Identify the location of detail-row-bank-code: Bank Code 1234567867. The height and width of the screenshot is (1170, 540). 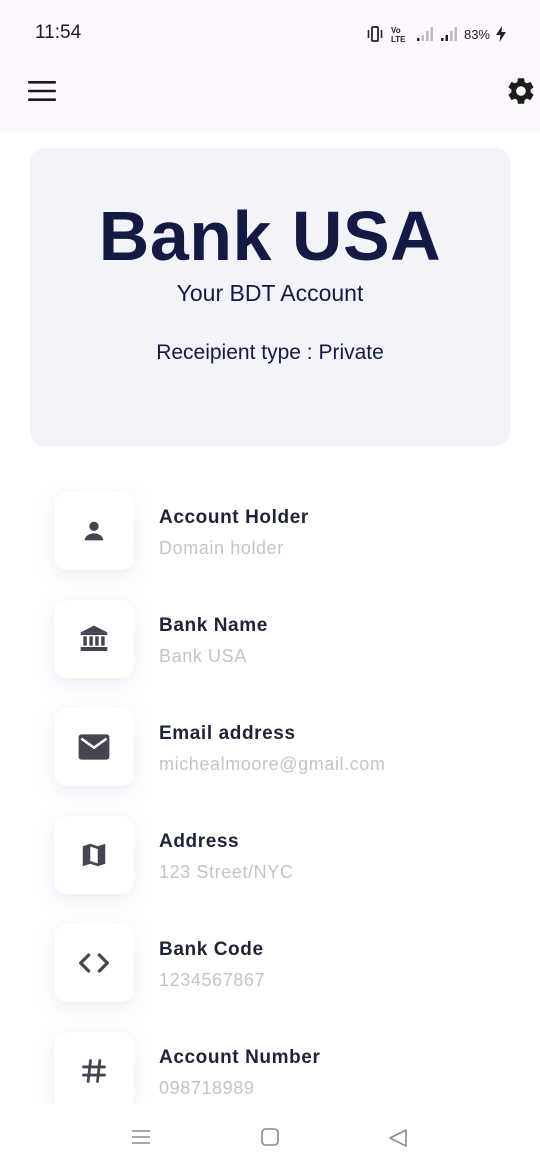
(284, 964).